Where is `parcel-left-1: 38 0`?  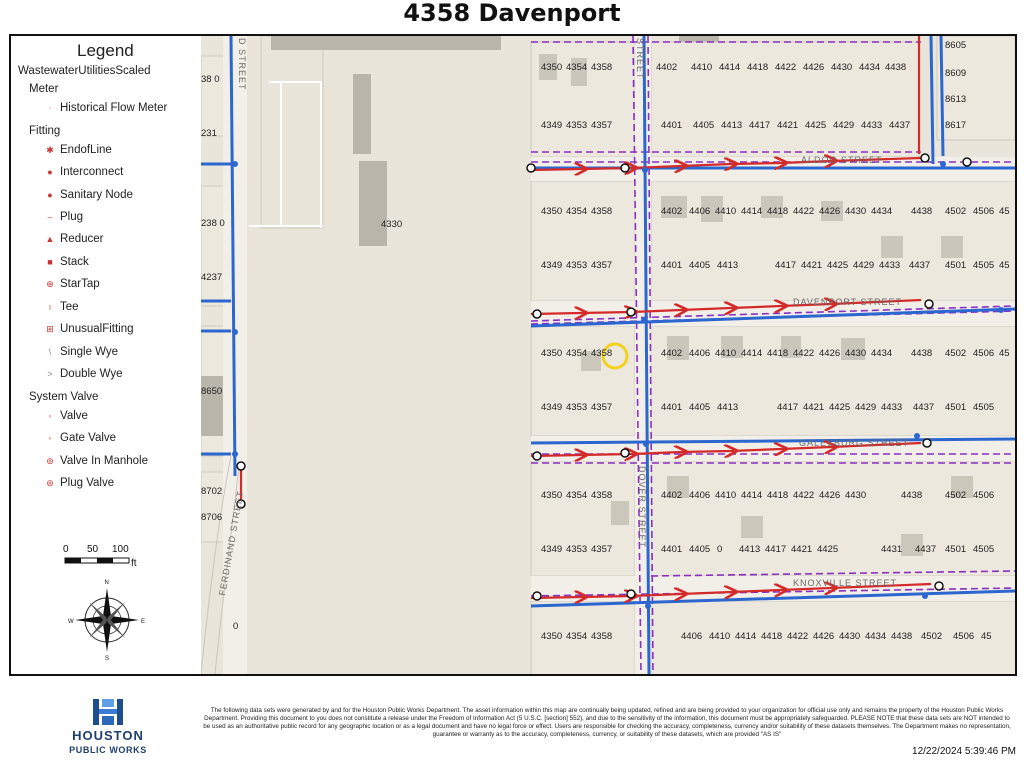 parcel-left-1: 38 0 is located at coordinates (210, 79).